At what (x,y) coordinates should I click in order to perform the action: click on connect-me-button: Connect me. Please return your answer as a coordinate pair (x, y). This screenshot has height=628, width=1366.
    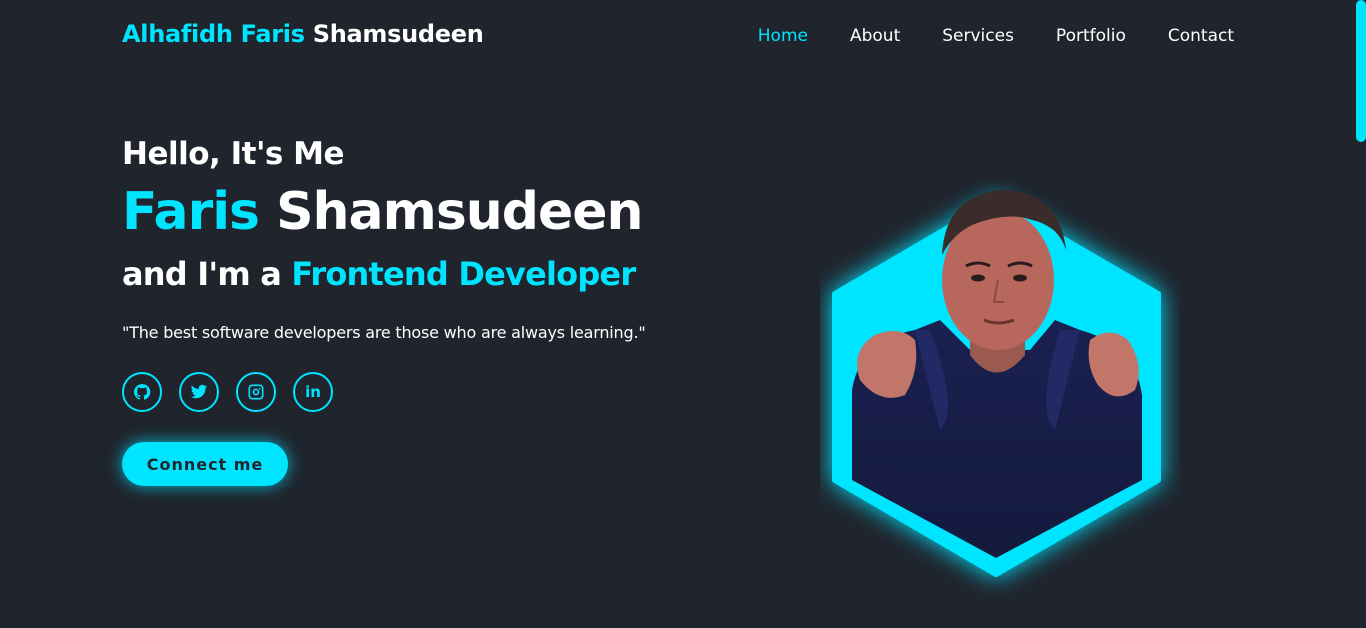
    Looking at the image, I should click on (205, 464).